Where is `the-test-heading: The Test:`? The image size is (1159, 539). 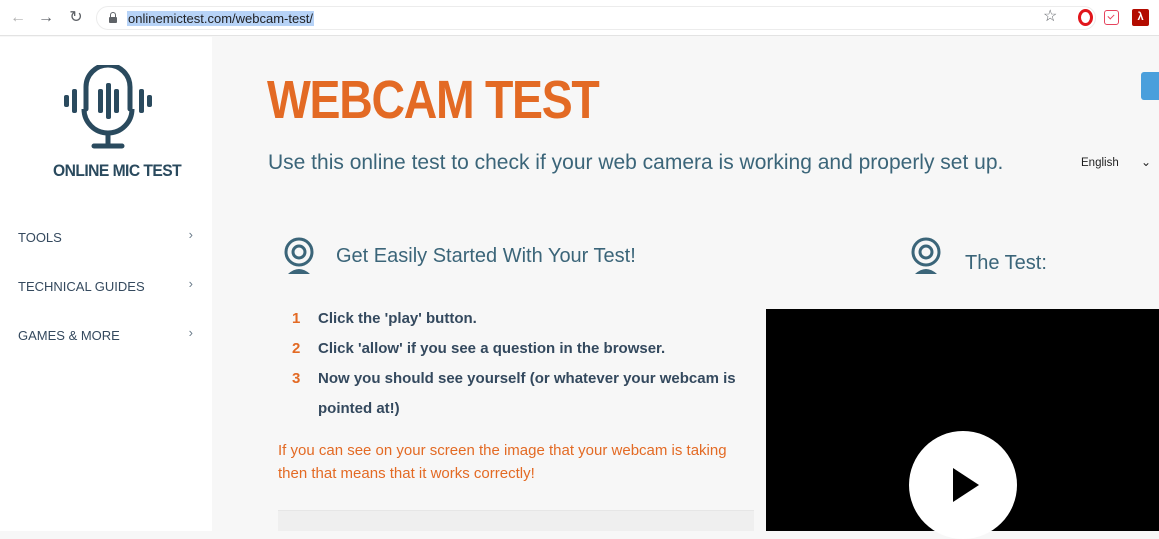 the-test-heading: The Test: is located at coordinates (1006, 263).